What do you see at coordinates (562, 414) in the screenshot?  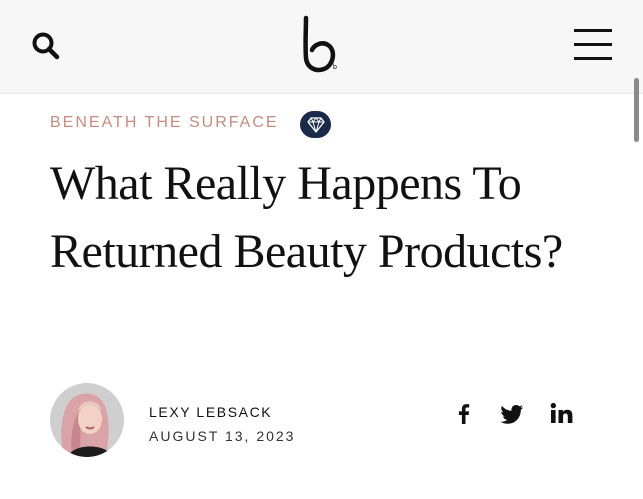 I see `linkedin-icon` at bounding box center [562, 414].